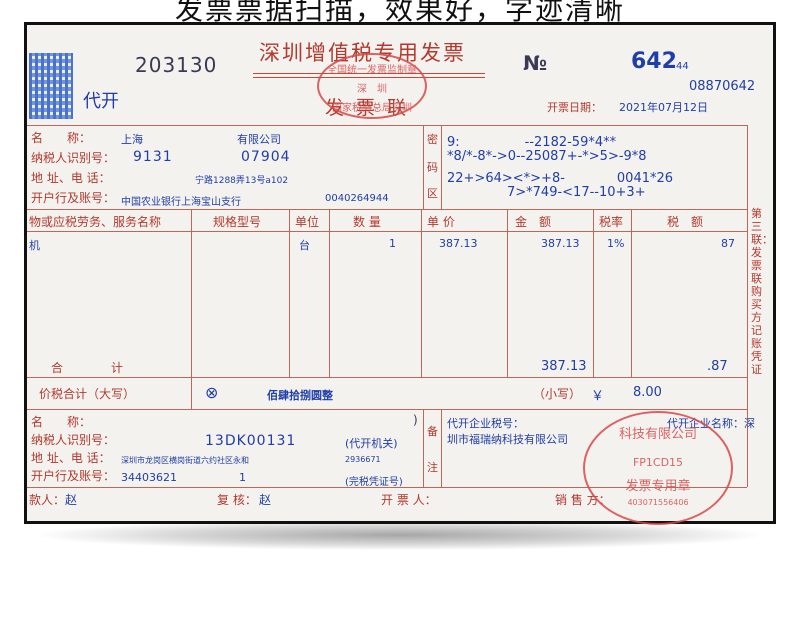  I want to click on remarks-side-2: 注, so click(432, 467).